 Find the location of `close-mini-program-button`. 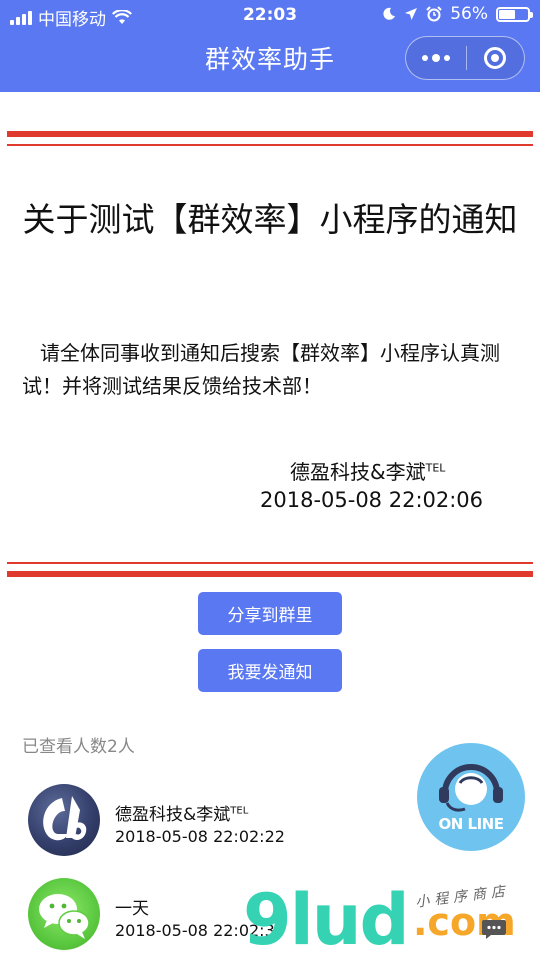

close-mini-program-button is located at coordinates (495, 58).